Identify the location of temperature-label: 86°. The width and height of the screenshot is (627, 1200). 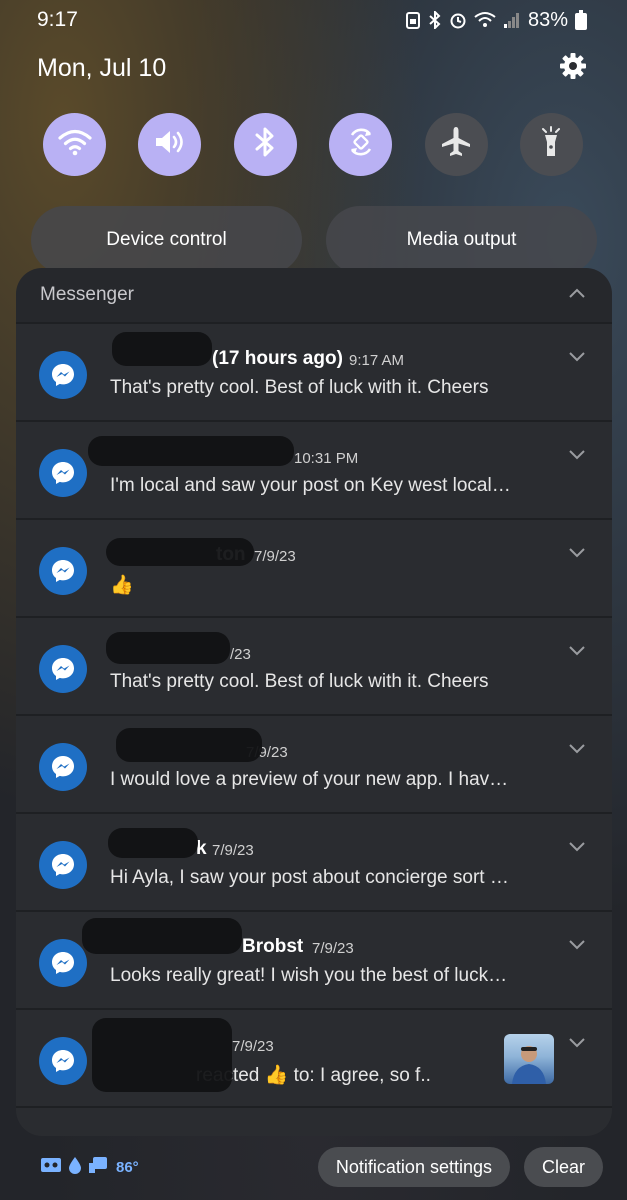
(127, 1167).